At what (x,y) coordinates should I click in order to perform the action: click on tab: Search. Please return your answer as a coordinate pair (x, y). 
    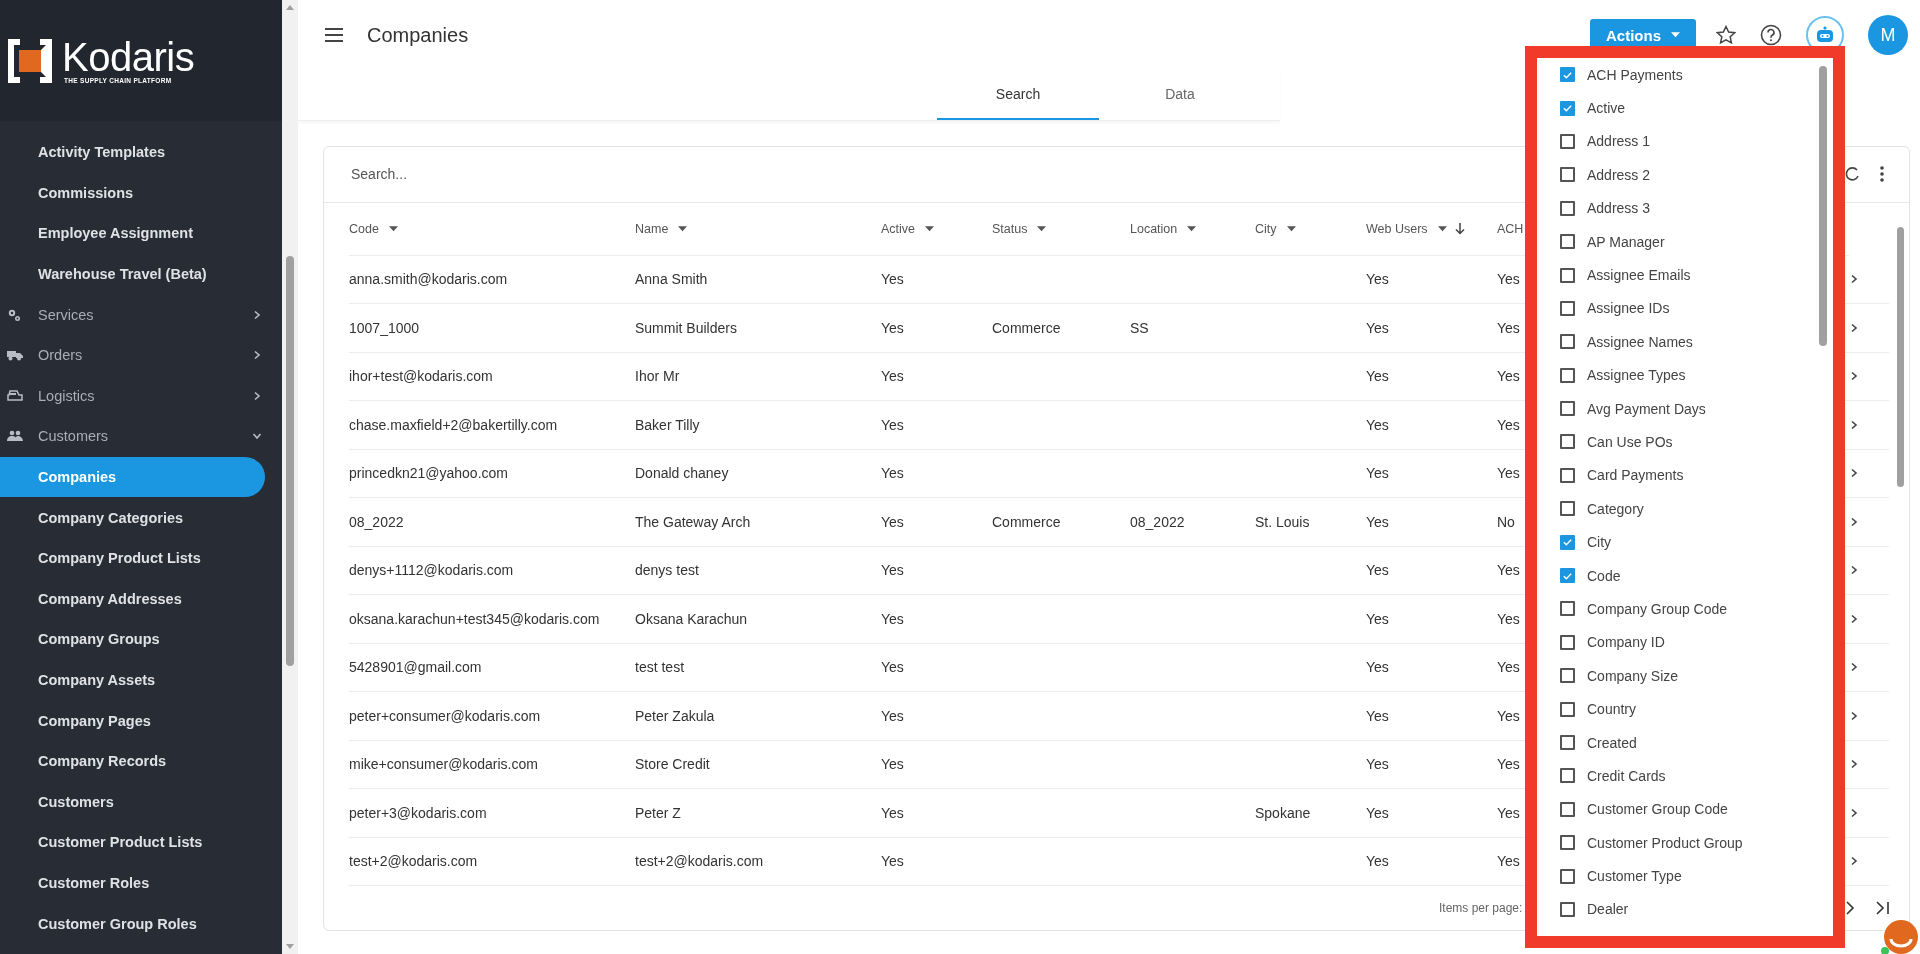
    Looking at the image, I should click on (1018, 95).